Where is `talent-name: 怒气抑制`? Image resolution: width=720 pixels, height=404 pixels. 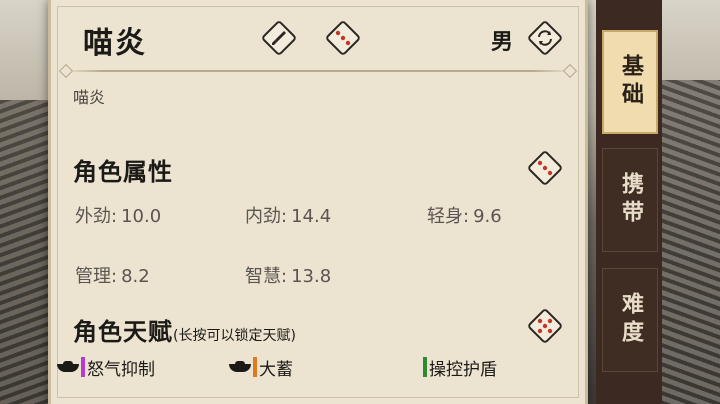
talent-name: 怒气抑制 is located at coordinates (121, 369).